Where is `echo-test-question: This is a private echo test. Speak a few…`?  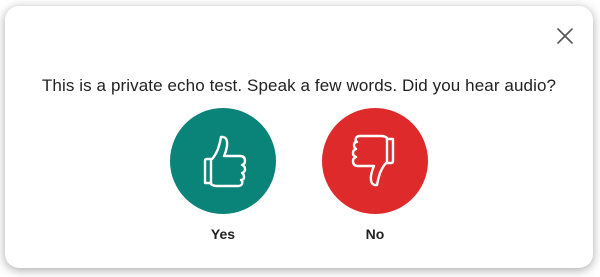 echo-test-question: This is a private echo test. Speak a few… is located at coordinates (299, 85).